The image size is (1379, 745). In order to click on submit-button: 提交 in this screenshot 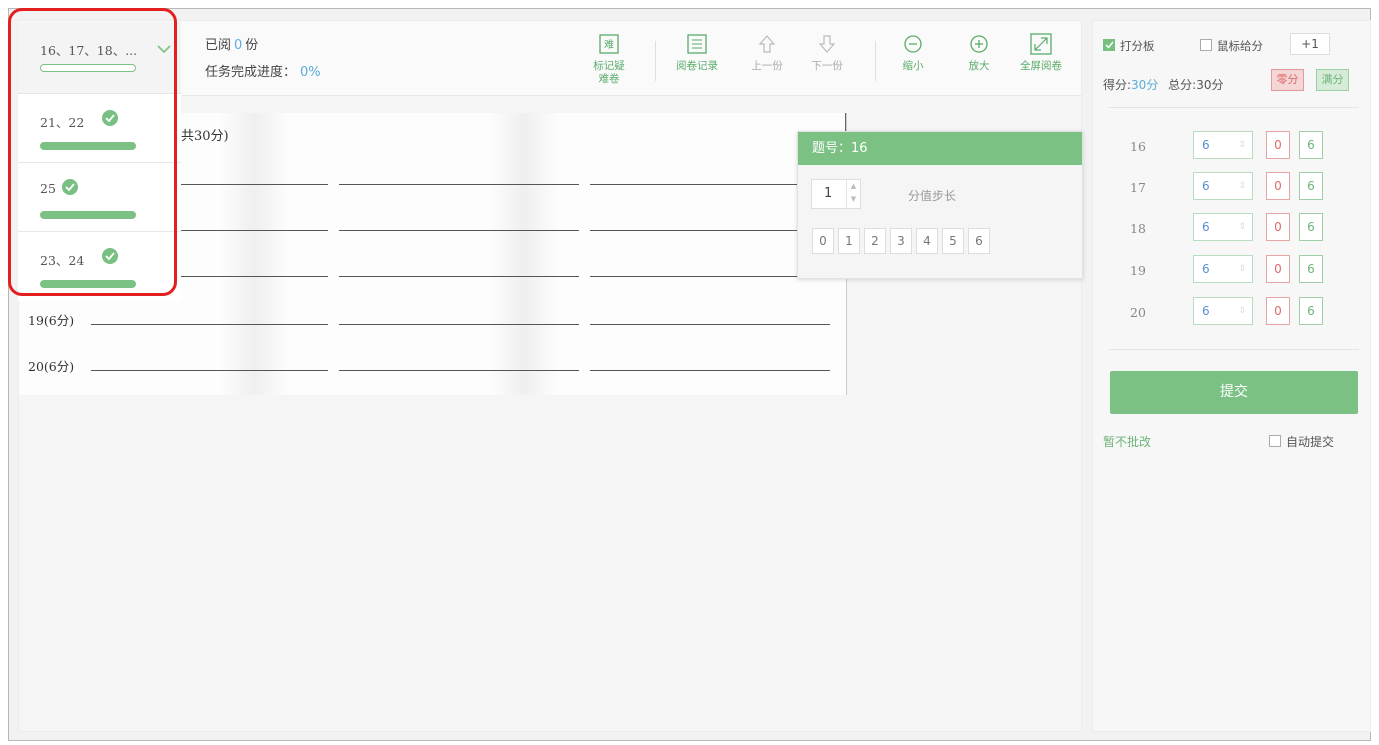, I will do `click(1234, 392)`.